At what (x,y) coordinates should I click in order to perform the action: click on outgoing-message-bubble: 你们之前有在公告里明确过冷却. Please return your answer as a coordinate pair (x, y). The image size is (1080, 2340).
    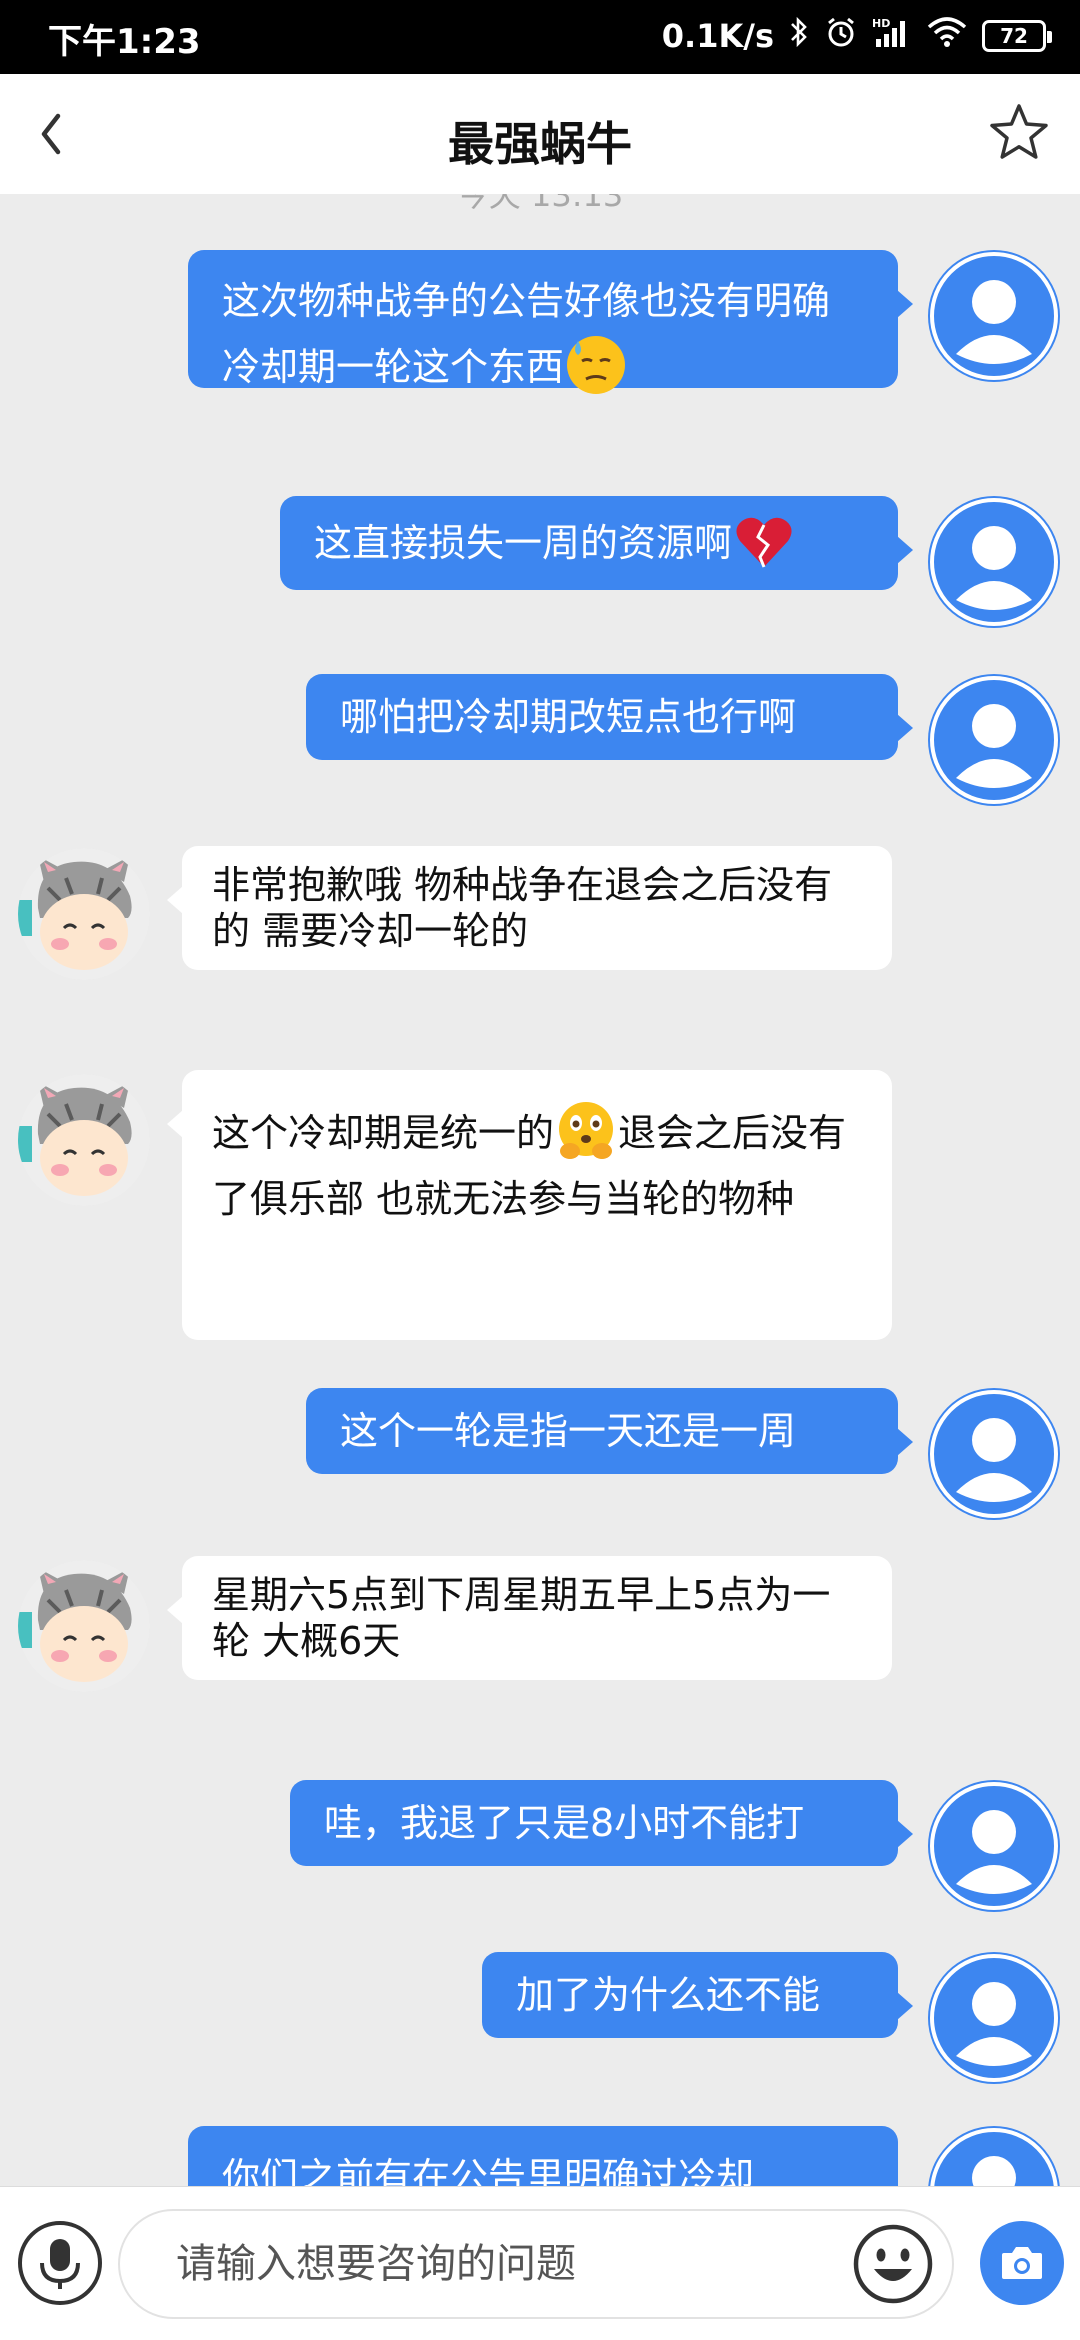
    Looking at the image, I should click on (543, 2156).